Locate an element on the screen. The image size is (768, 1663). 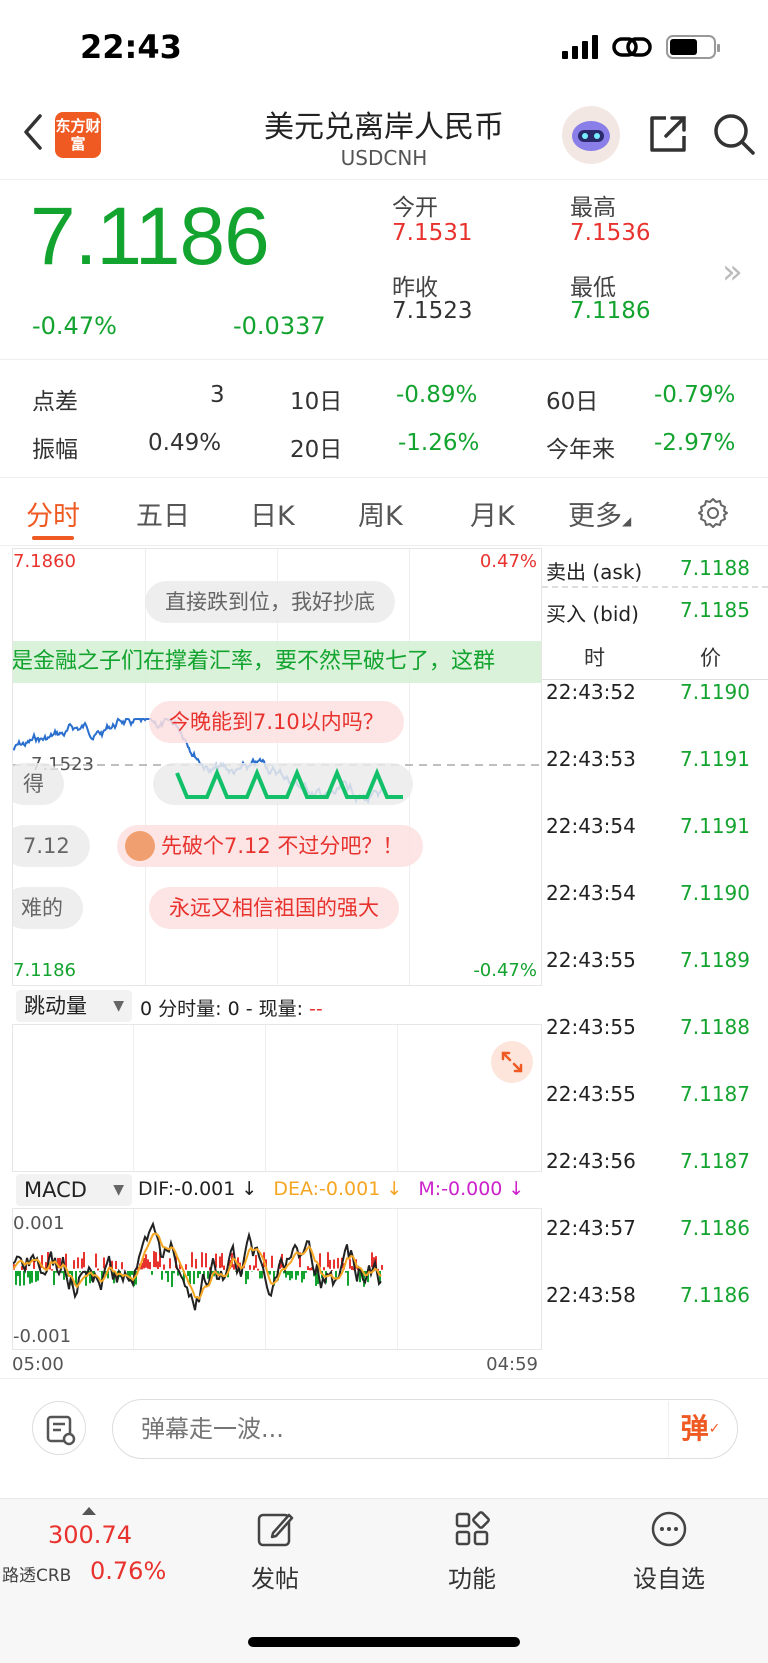
tick-price: 7.1187 is located at coordinates (715, 1161).